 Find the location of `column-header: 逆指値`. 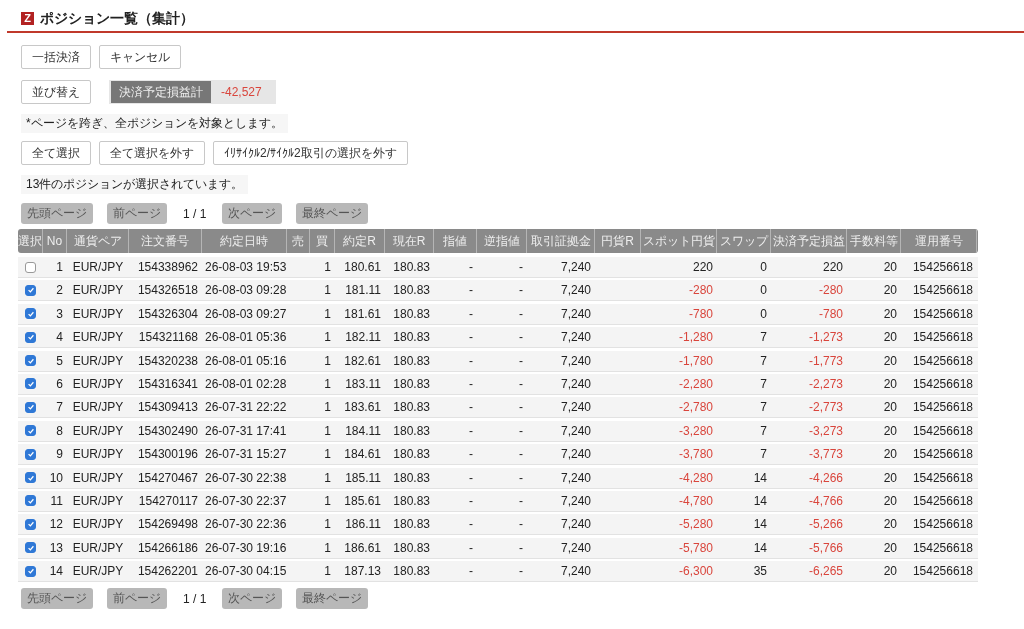

column-header: 逆指値 is located at coordinates (502, 241).